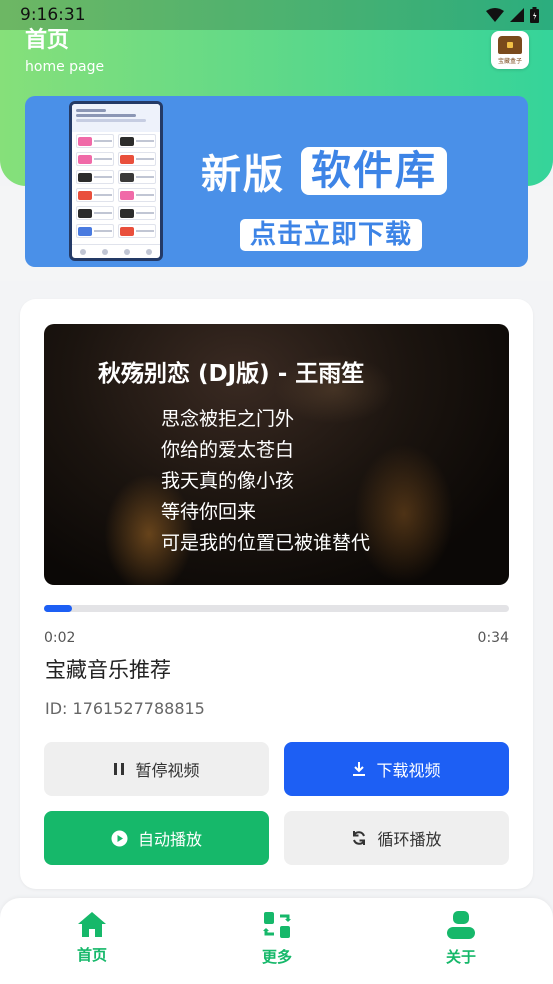  I want to click on header-title-block: 首页 home page, so click(64, 52).